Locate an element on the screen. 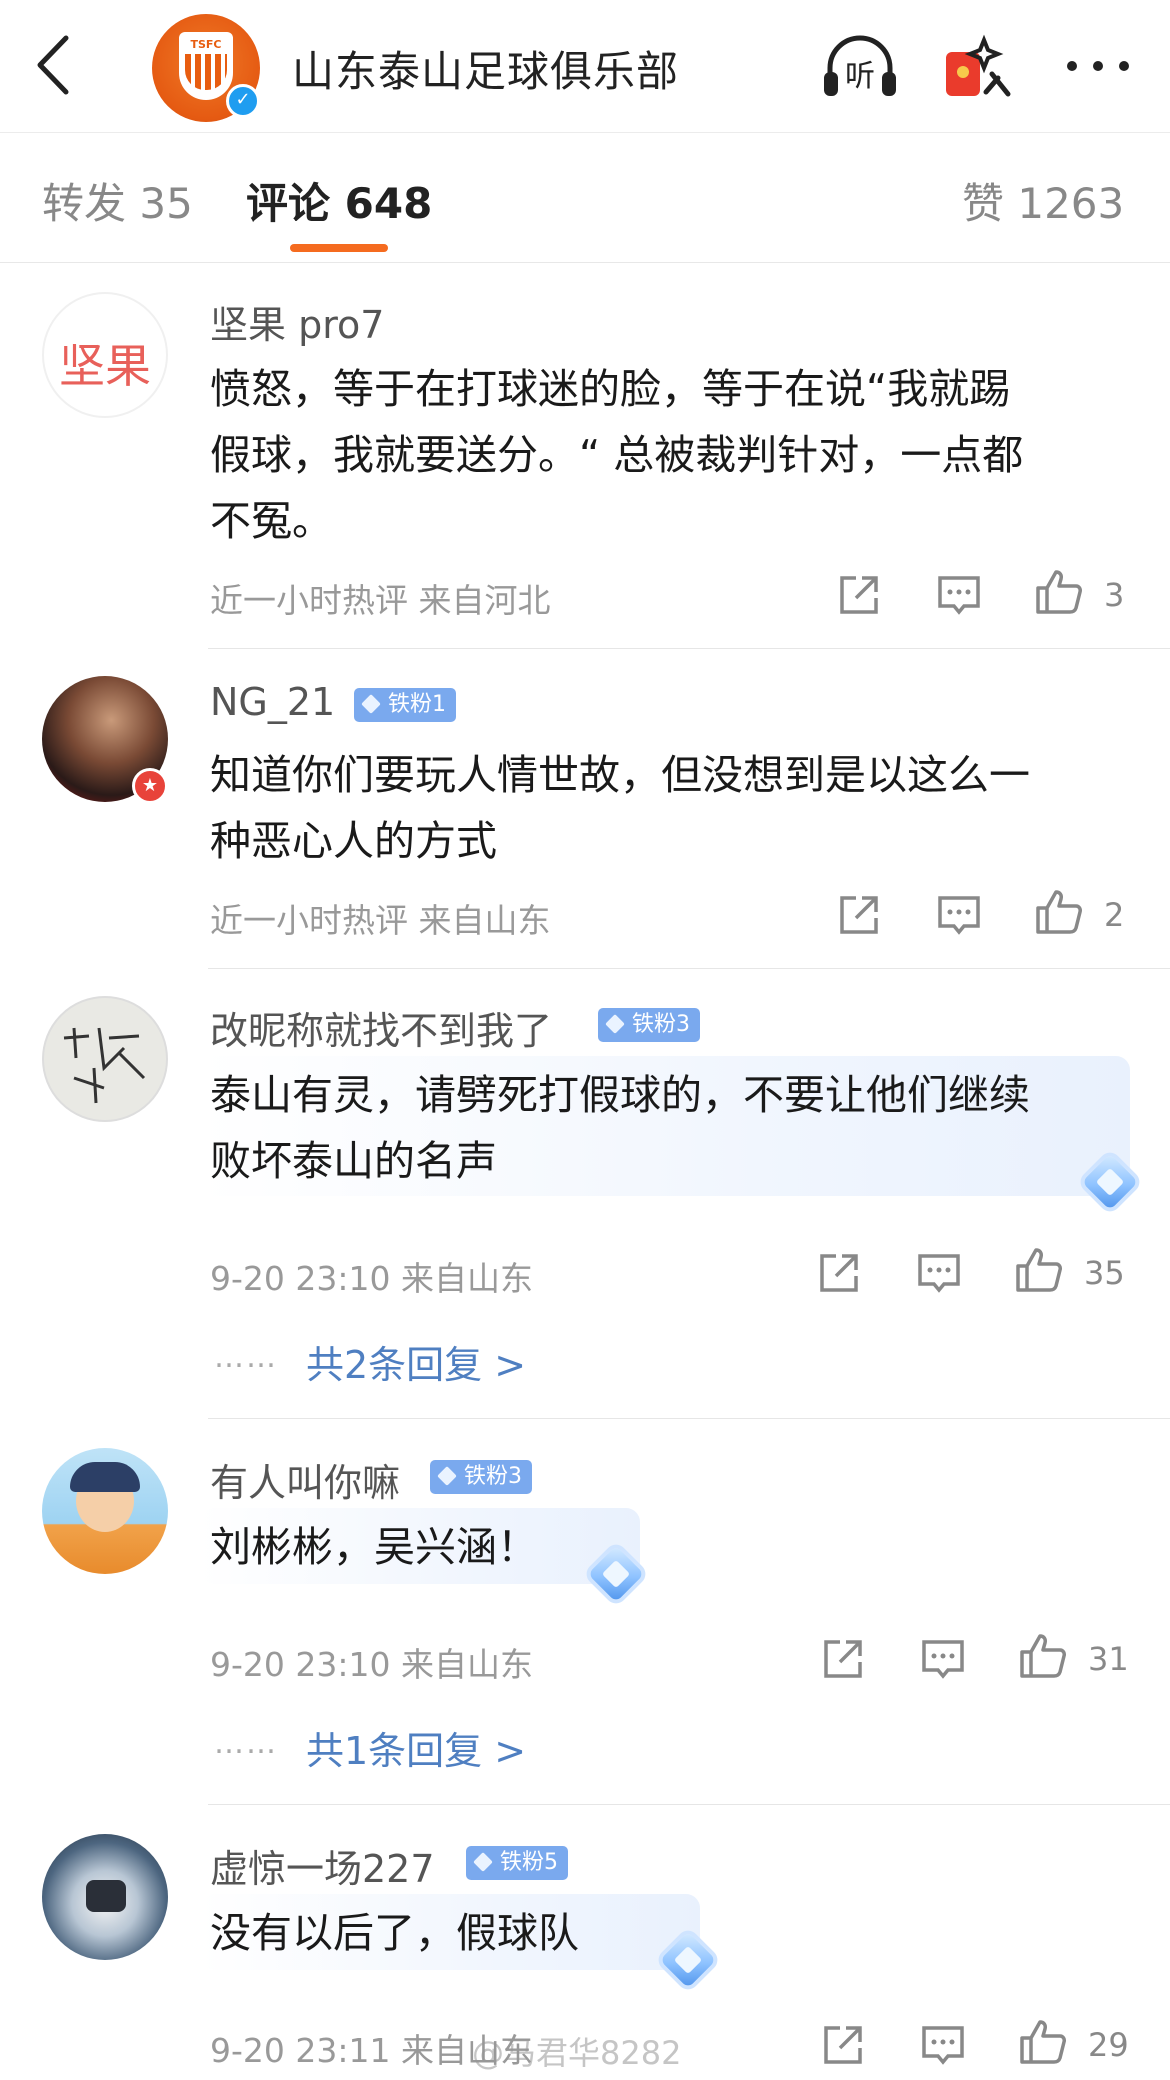 The width and height of the screenshot is (1170, 2080). comment-text: 知道你们要玩人情世故，但没想到是以这么一 种恶心人的方式 is located at coordinates (620, 808).